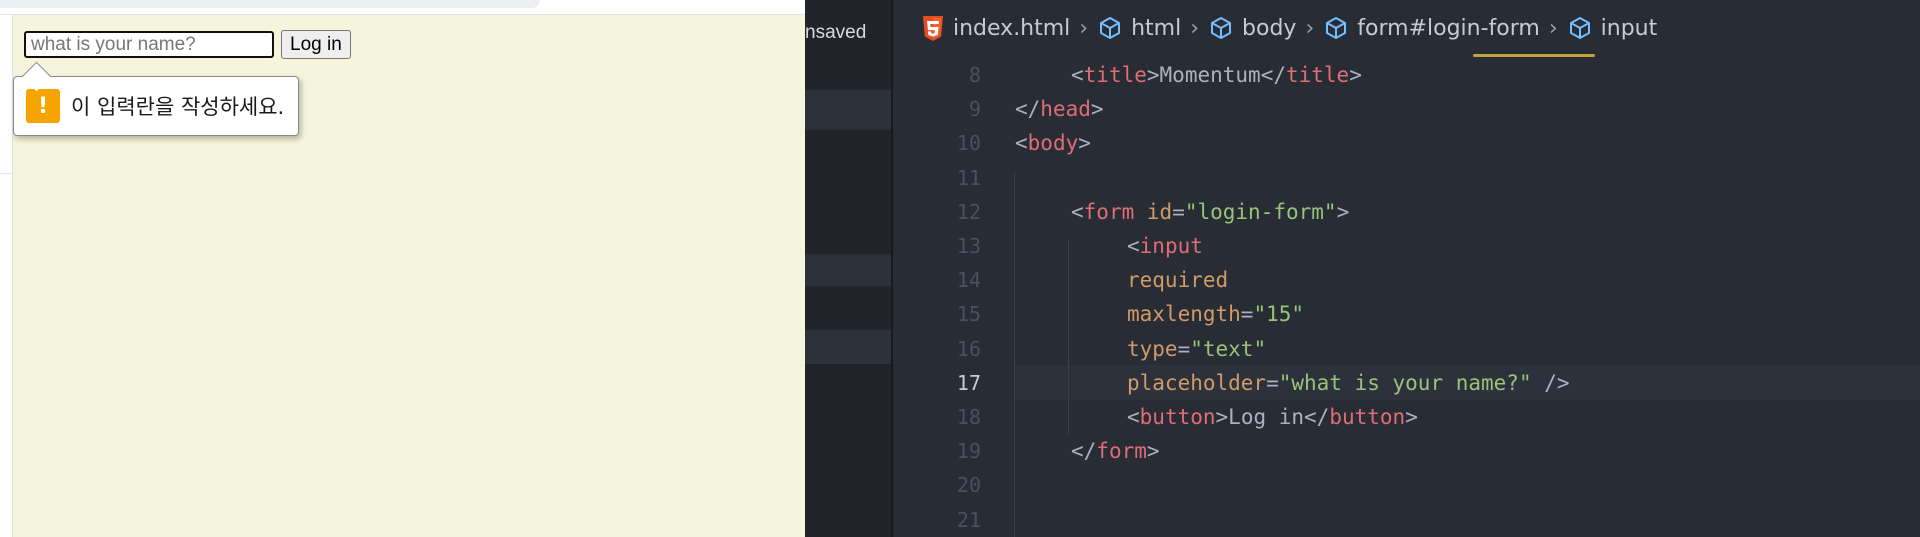 This screenshot has width=1920, height=537. Describe the element at coordinates (1405, 382) in the screenshot. I see `code-token: "what is your name?"` at that location.